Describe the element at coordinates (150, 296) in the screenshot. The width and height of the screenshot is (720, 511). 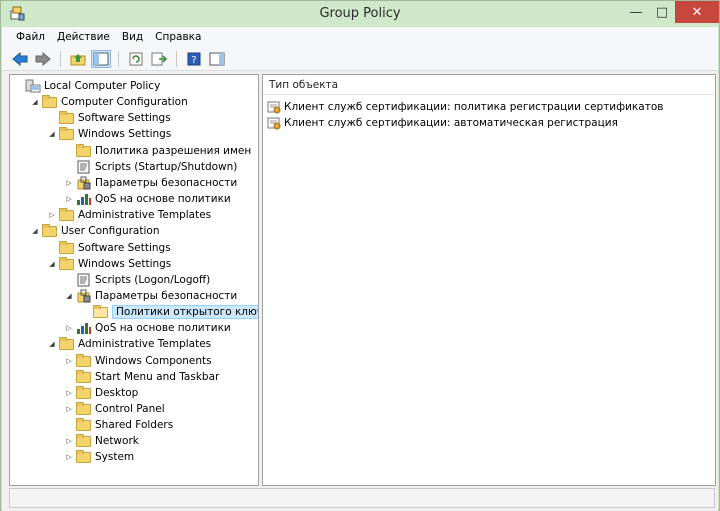
I see `tree-node: ◢ Параметры безопасности` at that location.